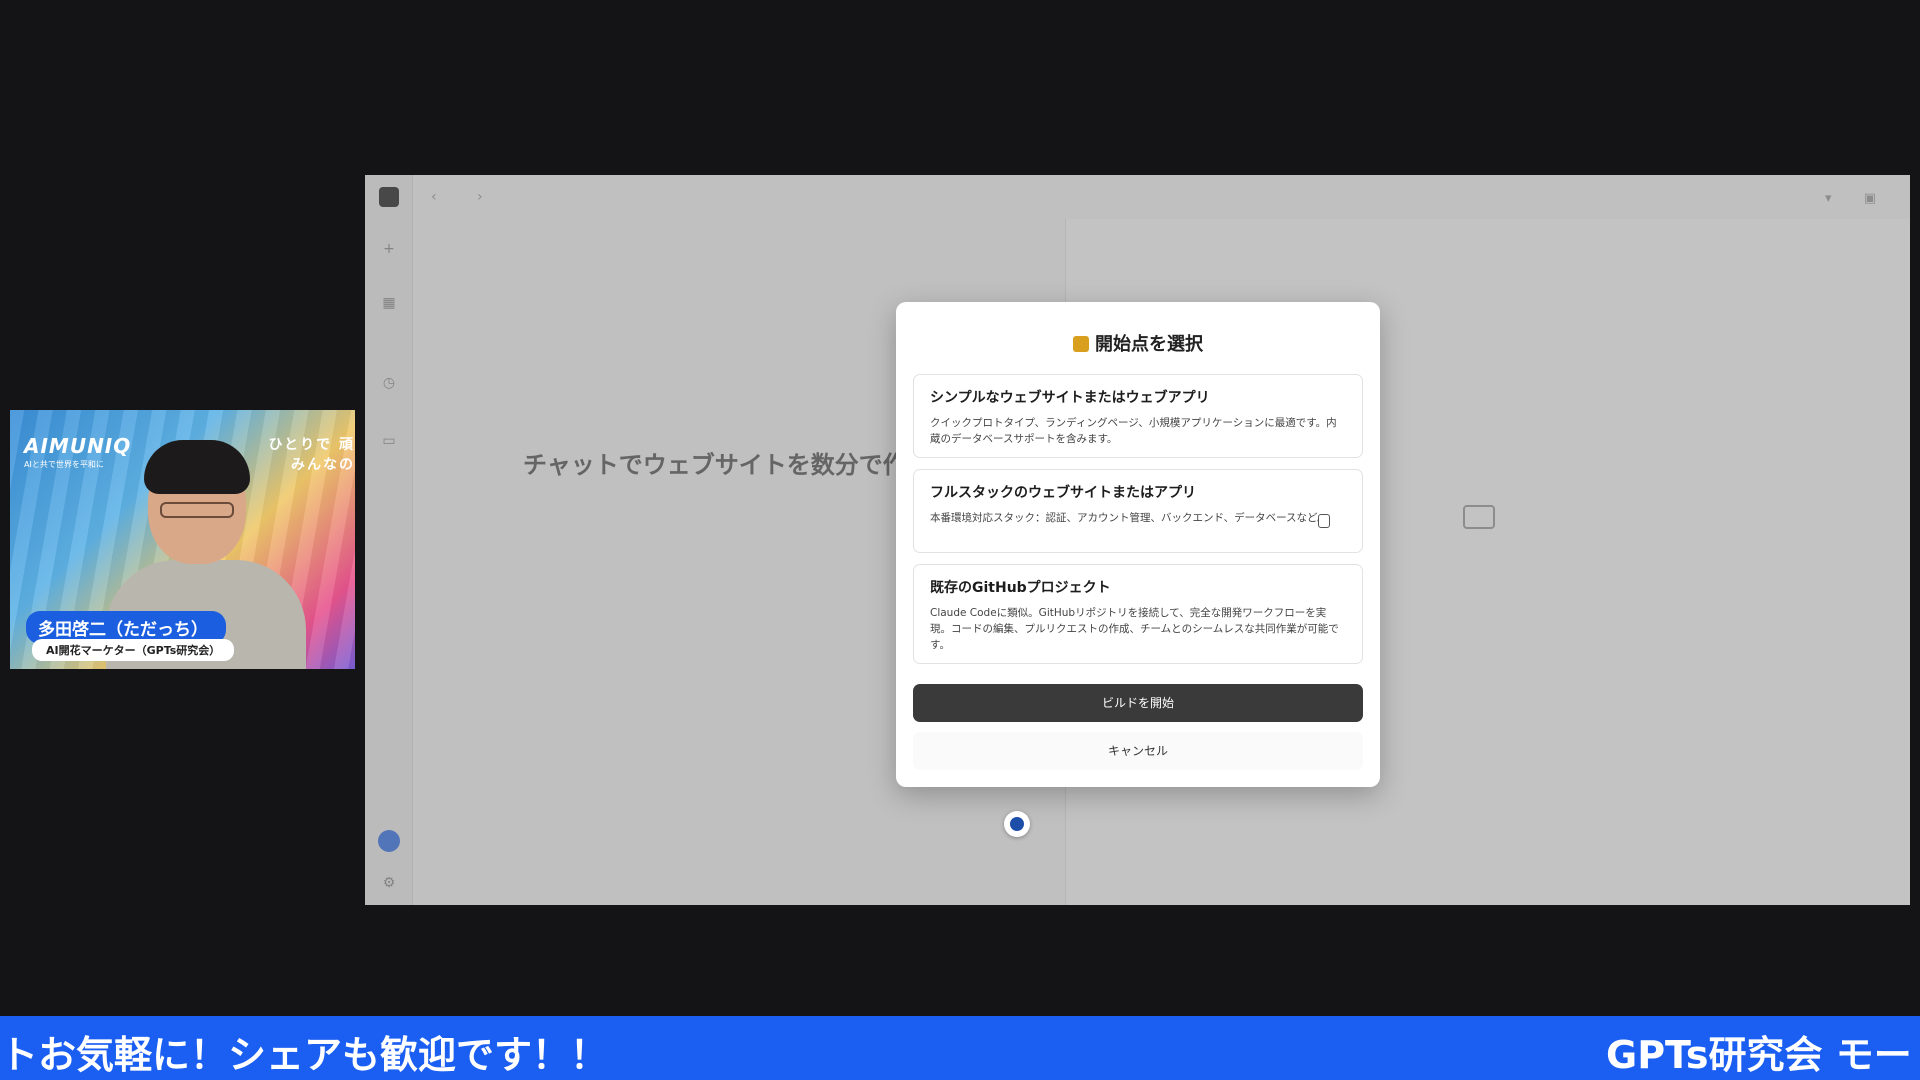 This screenshot has height=1080, width=1920. What do you see at coordinates (1070, 398) in the screenshot?
I see `option-title: シンプルなウェブサイトまたはウェブアプリ` at bounding box center [1070, 398].